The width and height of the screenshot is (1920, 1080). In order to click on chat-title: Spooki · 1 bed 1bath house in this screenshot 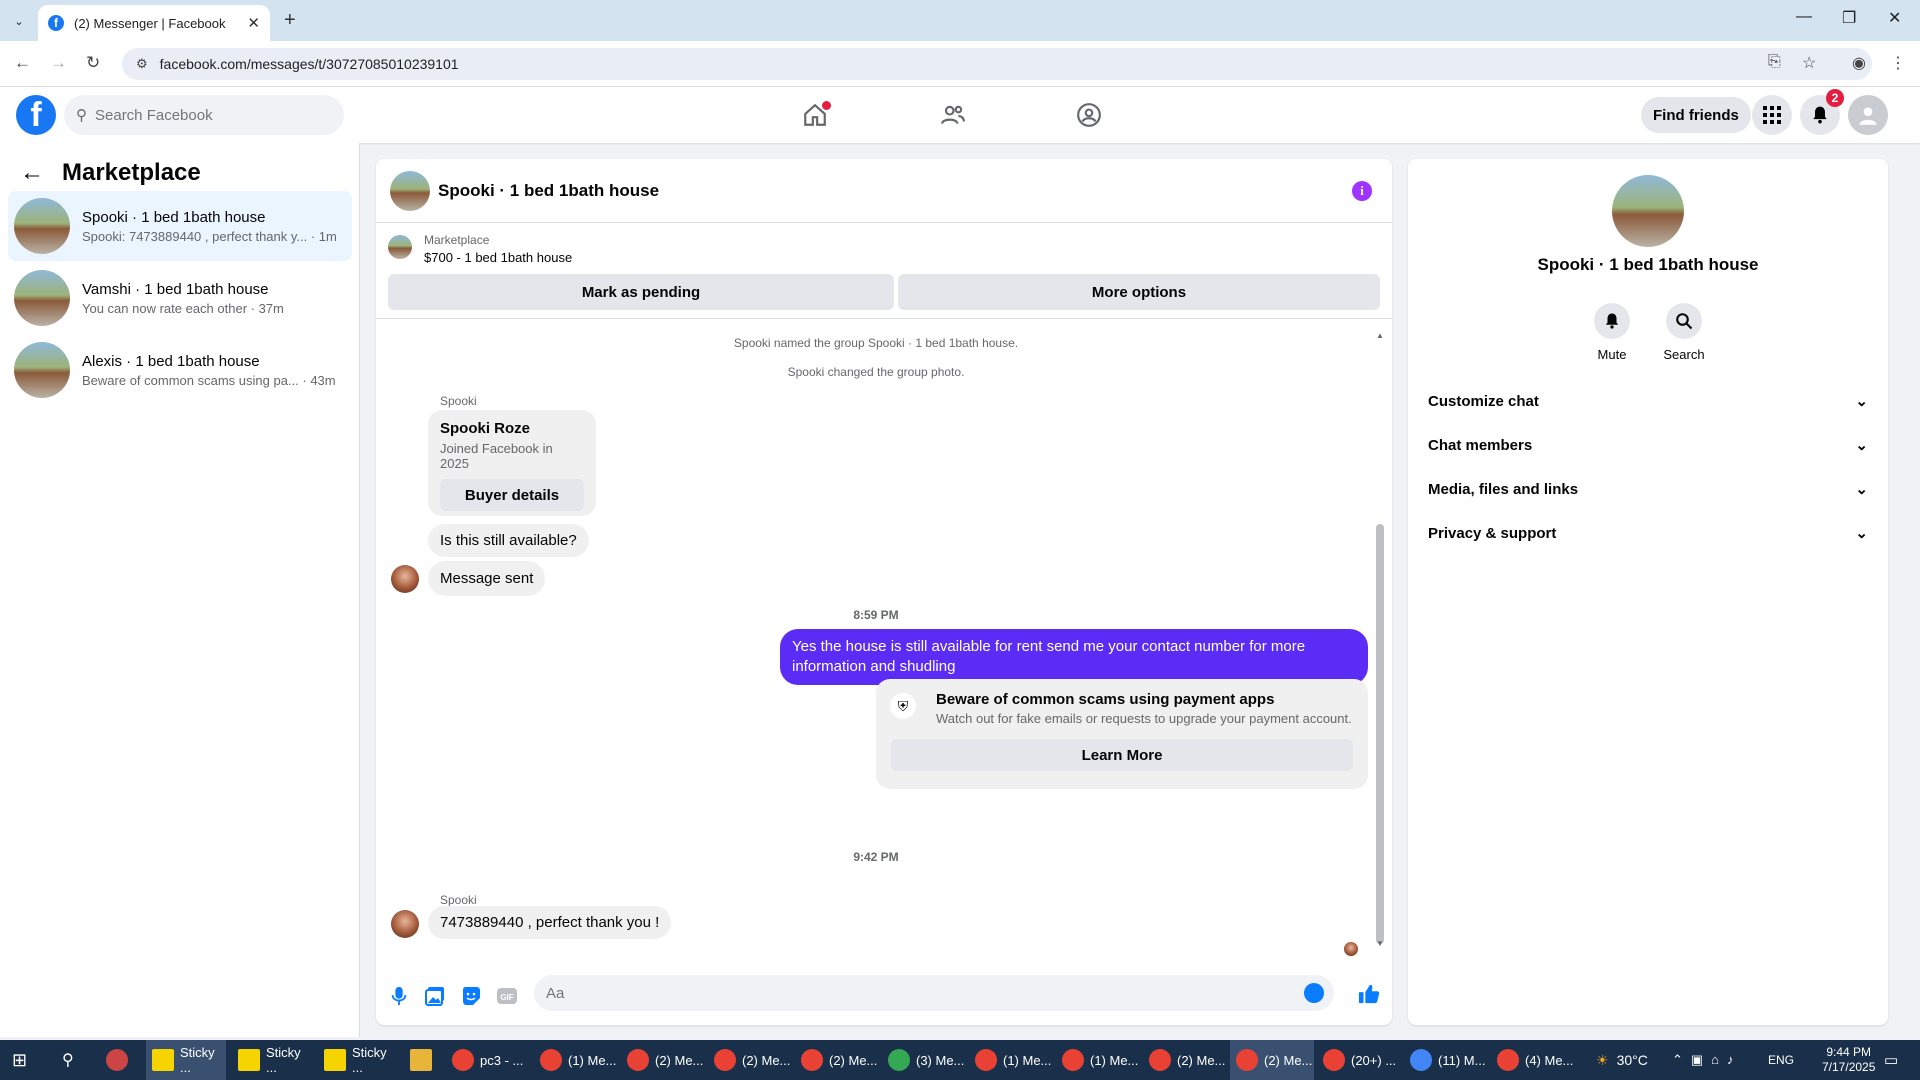, I will do `click(548, 191)`.